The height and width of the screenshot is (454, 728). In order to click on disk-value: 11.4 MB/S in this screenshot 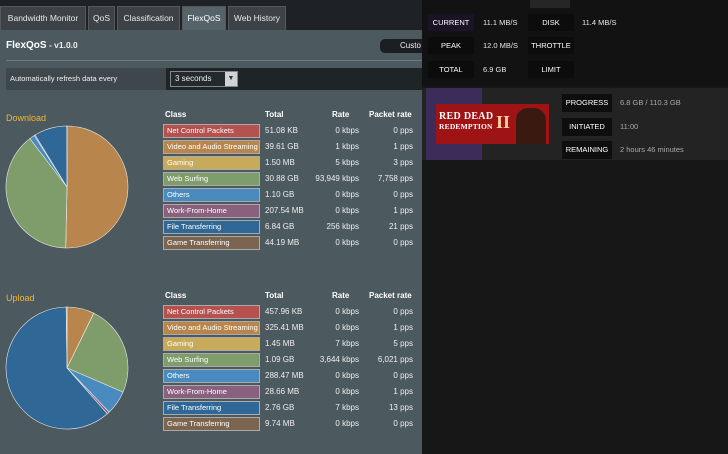, I will do `click(599, 22)`.